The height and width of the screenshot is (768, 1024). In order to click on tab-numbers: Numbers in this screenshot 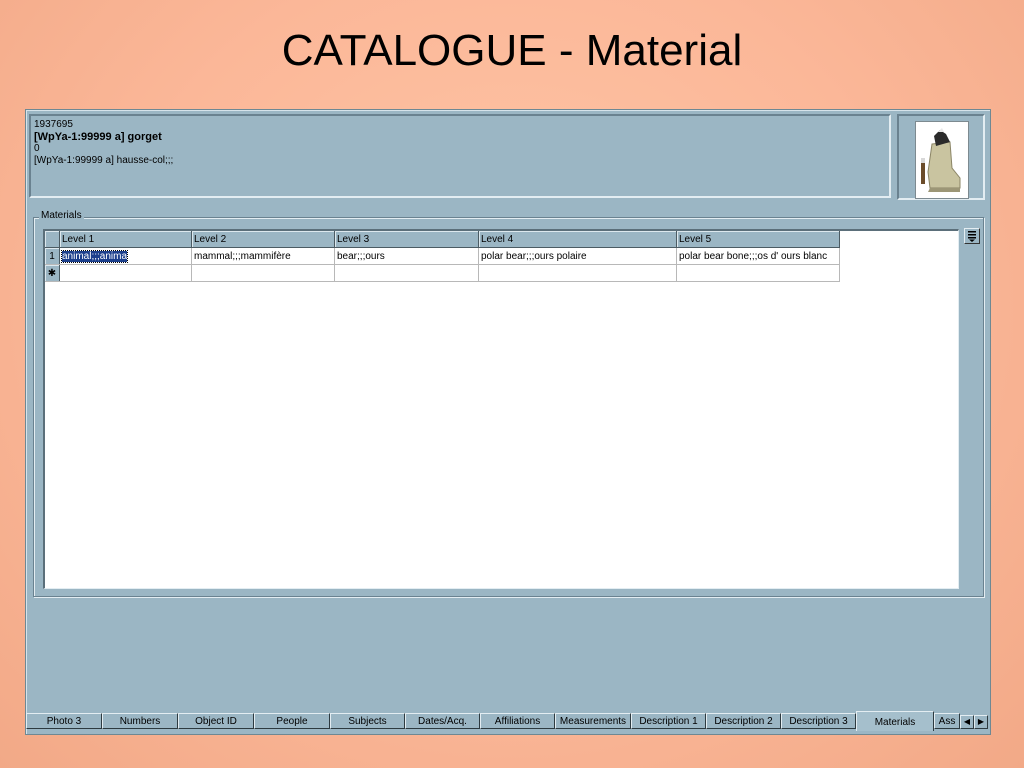, I will do `click(140, 721)`.